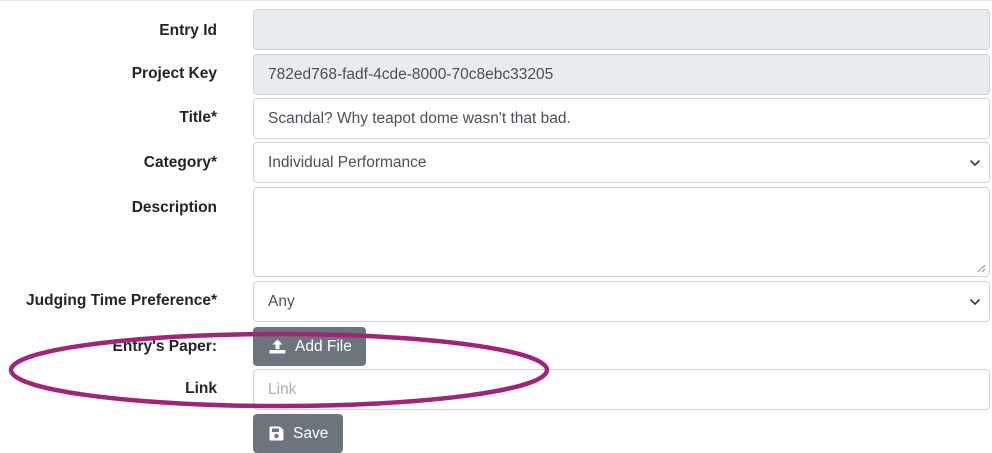  I want to click on floppy-disk-icon, so click(276, 433).